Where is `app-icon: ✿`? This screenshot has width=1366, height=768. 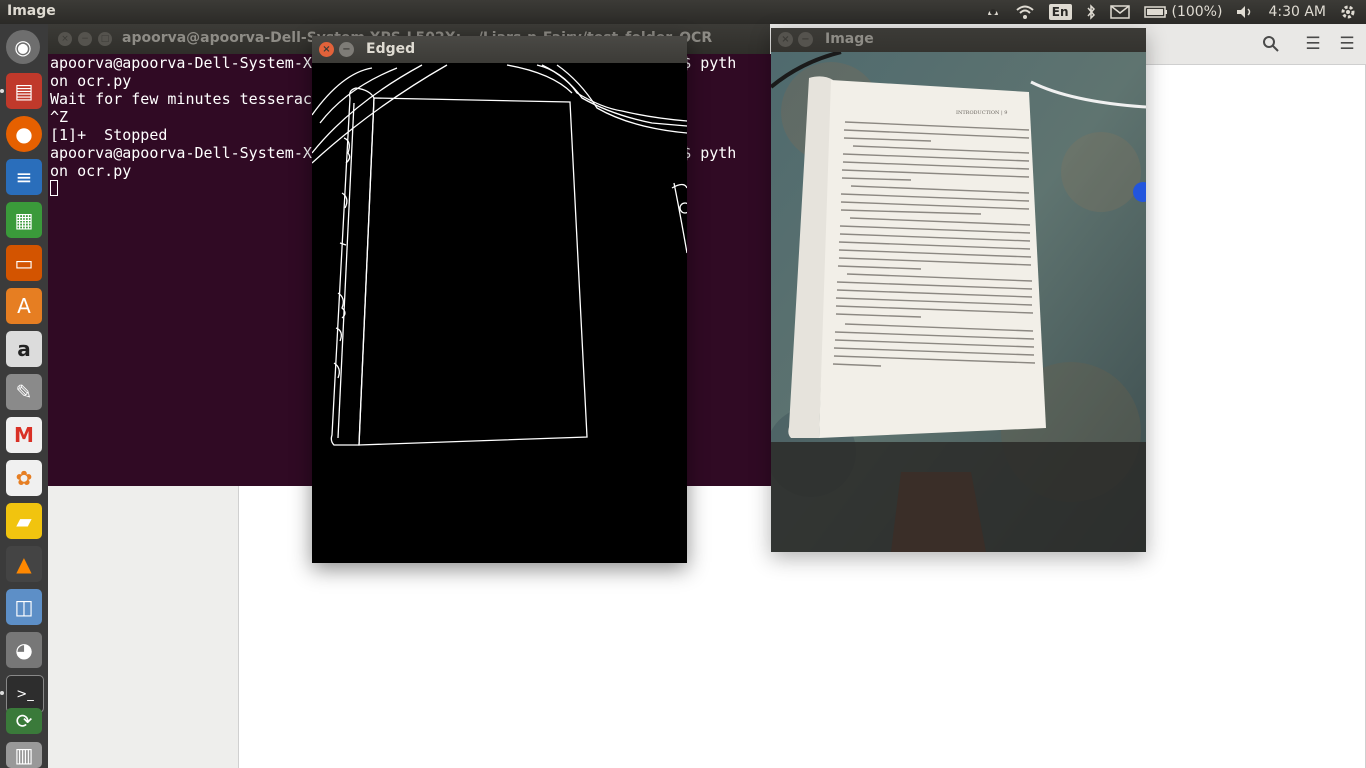 app-icon: ✿ is located at coordinates (24, 478).